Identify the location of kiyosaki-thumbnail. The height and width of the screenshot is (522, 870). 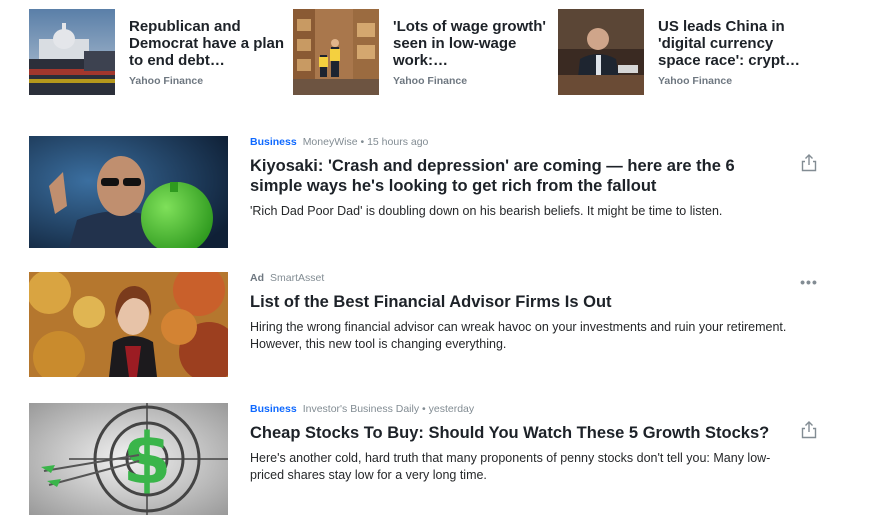
(128, 192).